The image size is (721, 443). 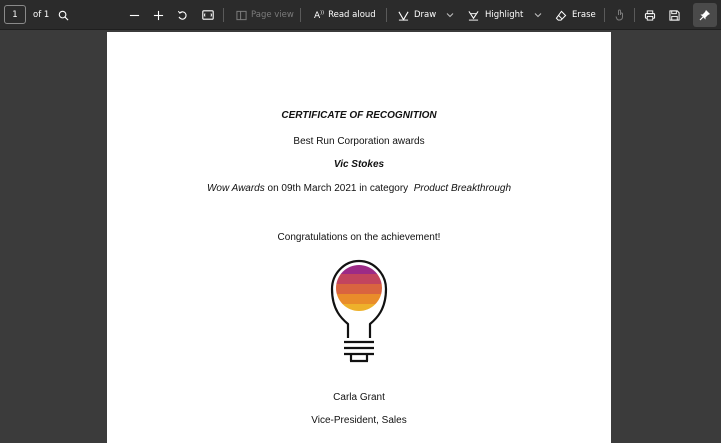 I want to click on print-icon, so click(x=650, y=15).